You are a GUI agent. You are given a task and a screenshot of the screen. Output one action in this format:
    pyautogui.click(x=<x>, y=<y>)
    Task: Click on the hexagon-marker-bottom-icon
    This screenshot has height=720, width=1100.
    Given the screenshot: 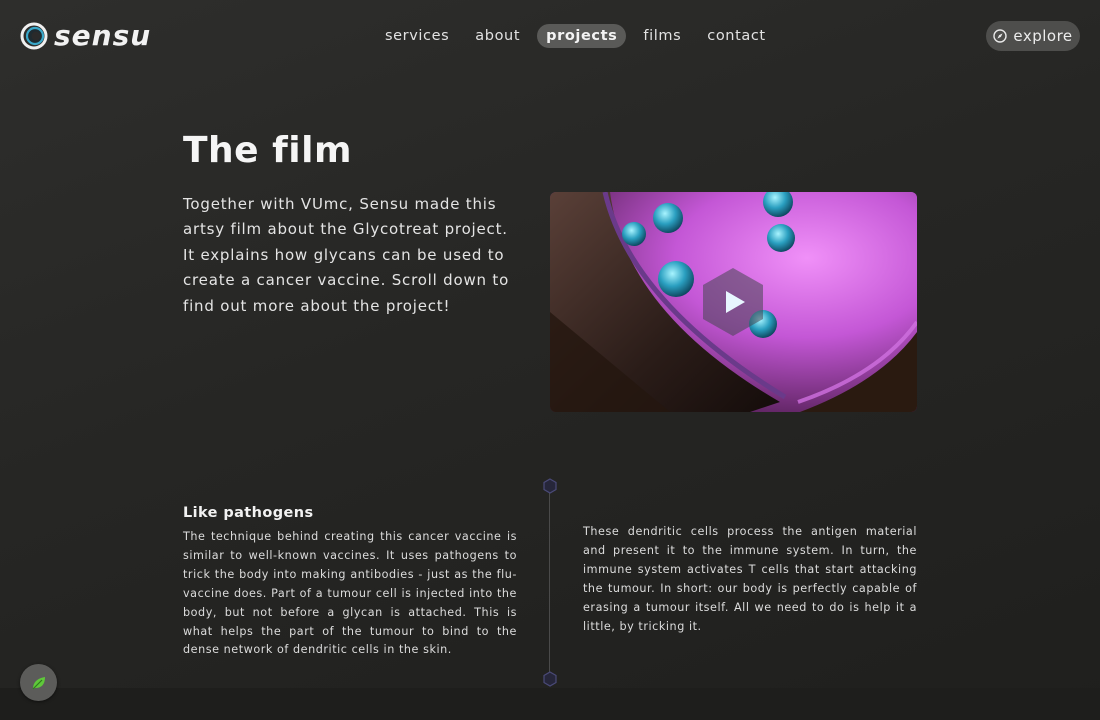 What is the action you would take?
    pyautogui.click(x=550, y=679)
    